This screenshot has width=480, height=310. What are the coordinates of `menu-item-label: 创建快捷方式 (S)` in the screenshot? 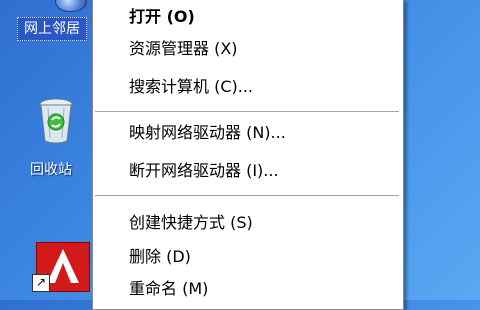 It's located at (191, 222).